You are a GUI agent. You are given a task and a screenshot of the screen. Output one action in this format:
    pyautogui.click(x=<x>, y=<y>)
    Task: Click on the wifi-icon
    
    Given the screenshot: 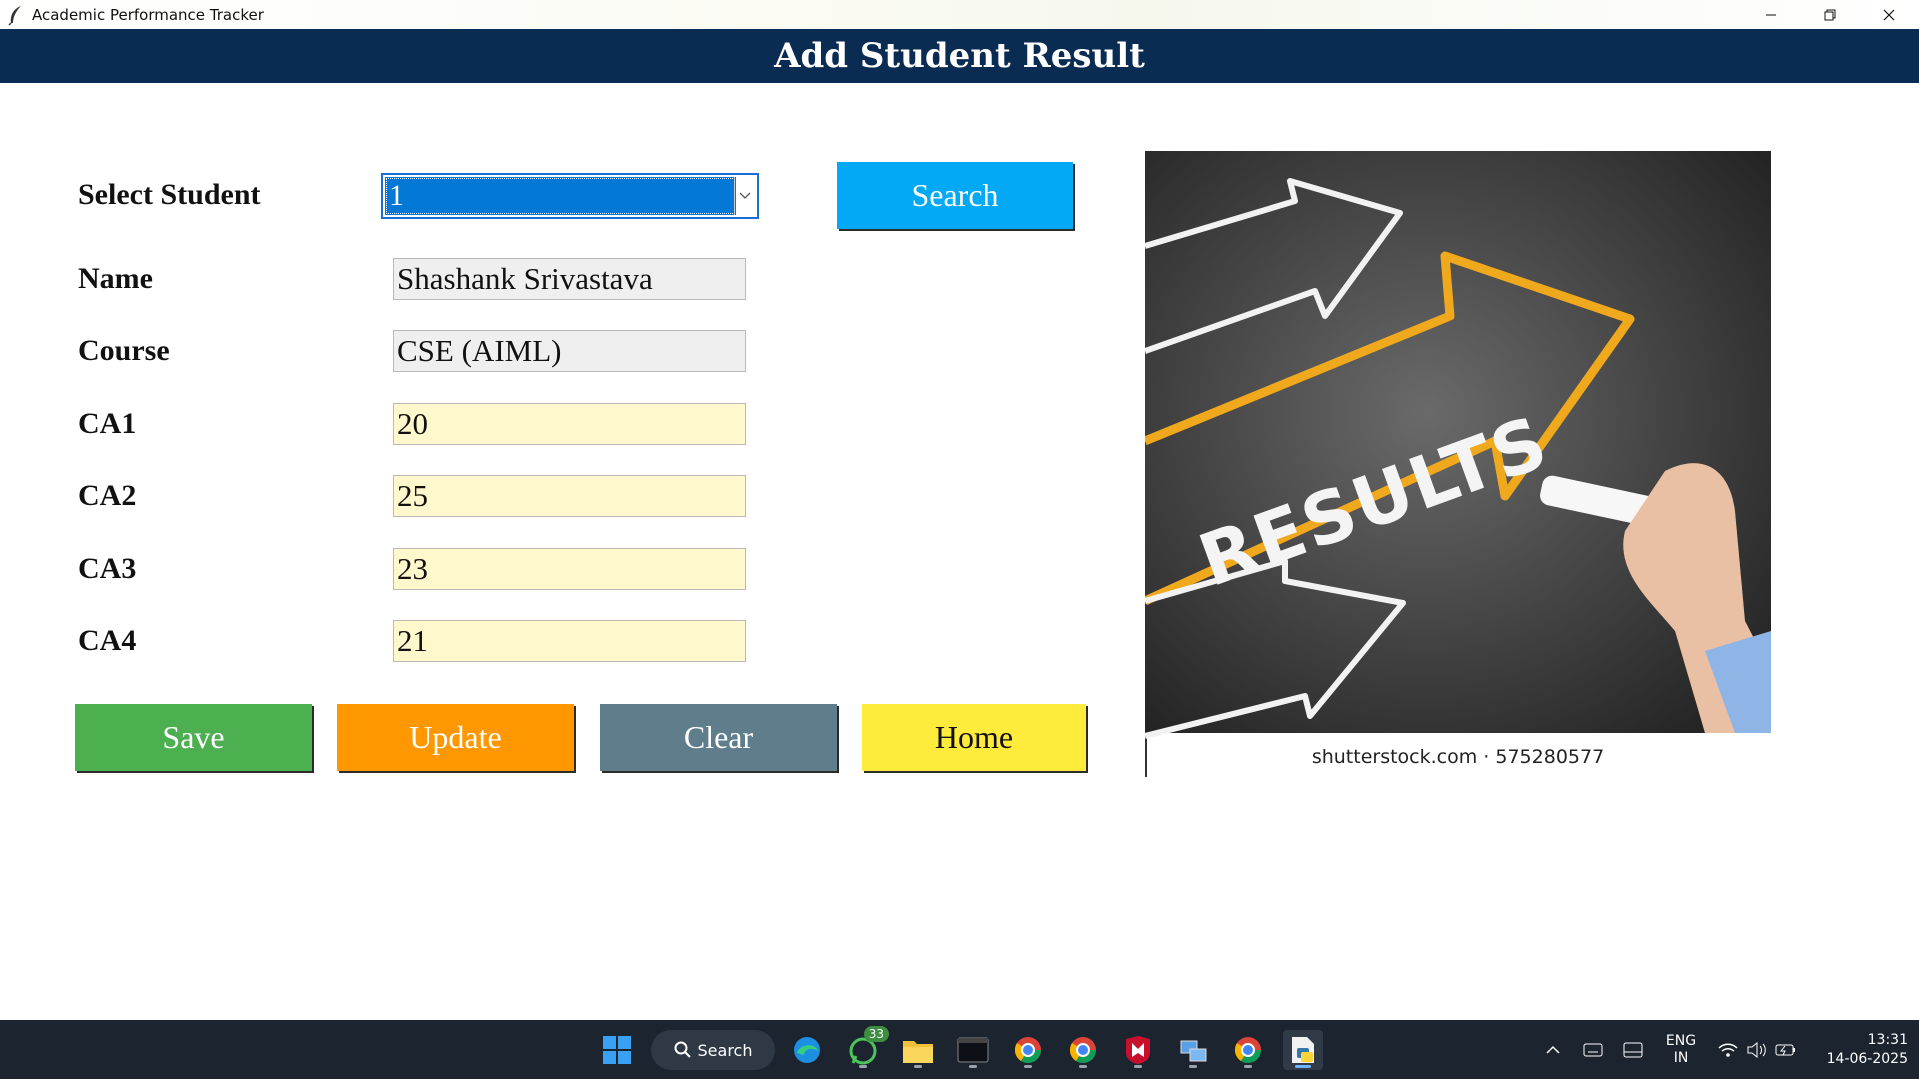 What is the action you would take?
    pyautogui.click(x=1728, y=1050)
    